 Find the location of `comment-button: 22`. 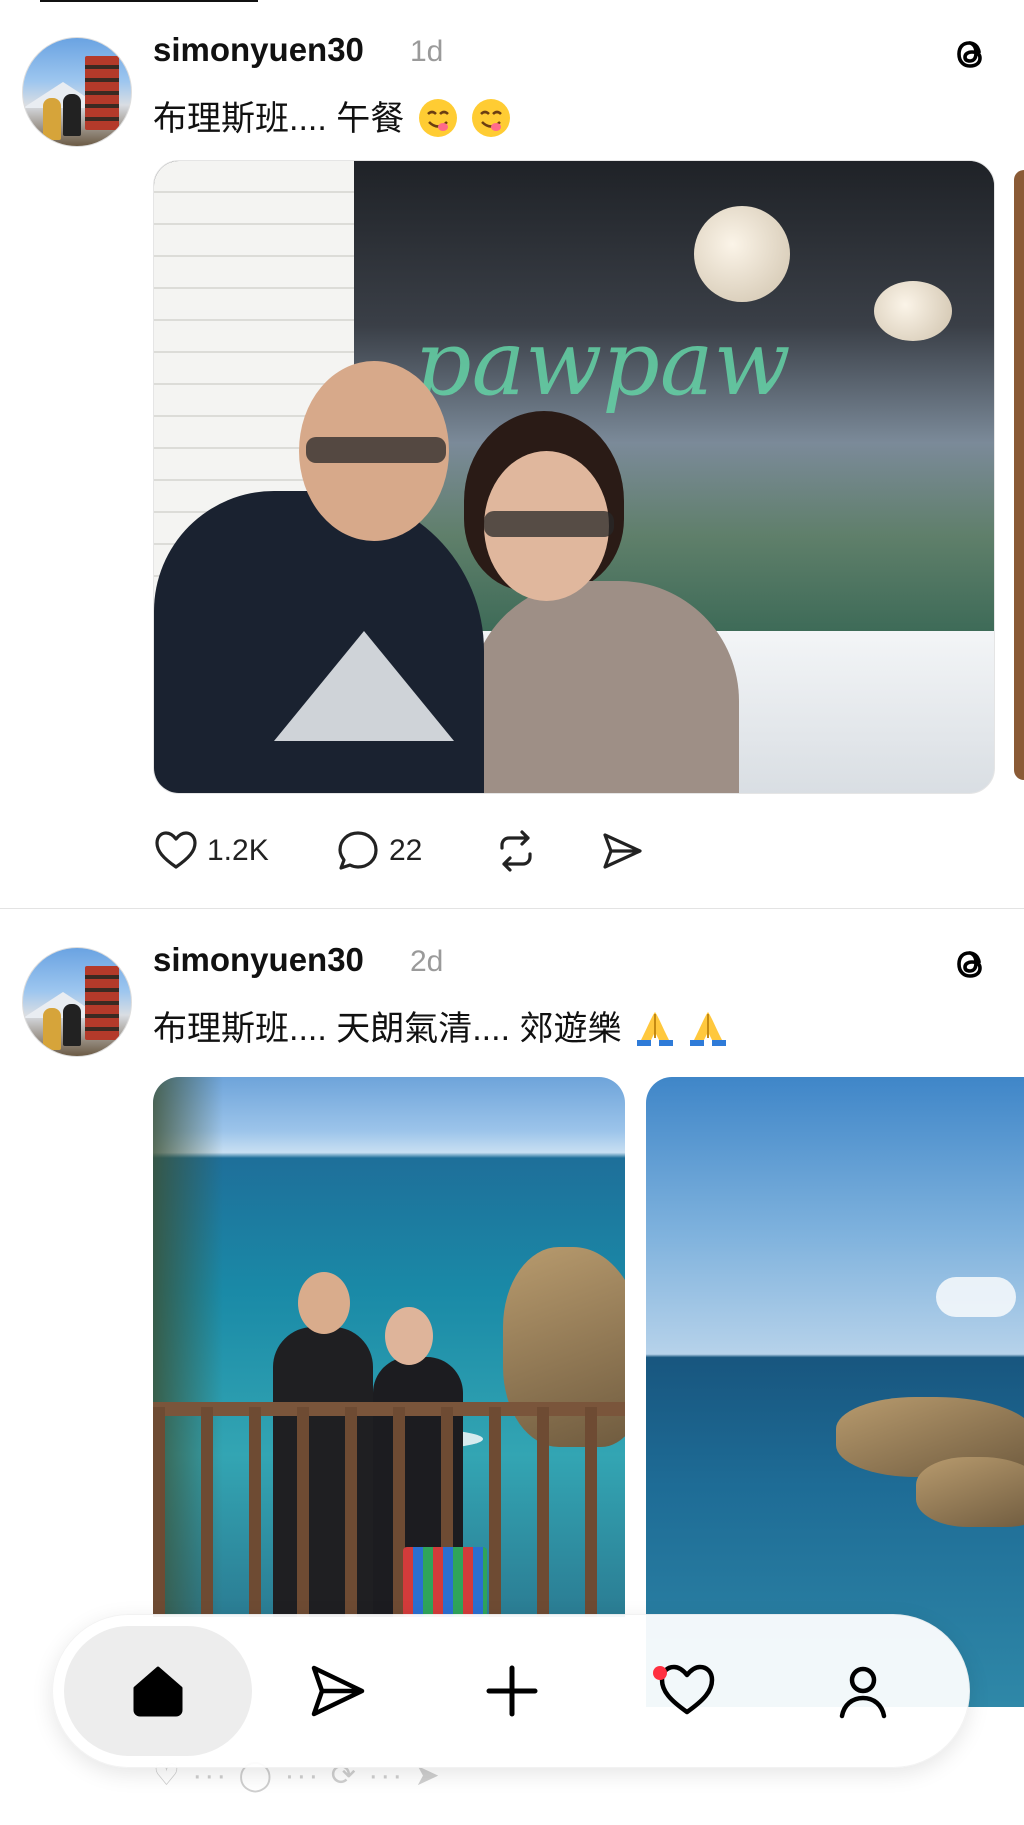

comment-button: 22 is located at coordinates (378, 851).